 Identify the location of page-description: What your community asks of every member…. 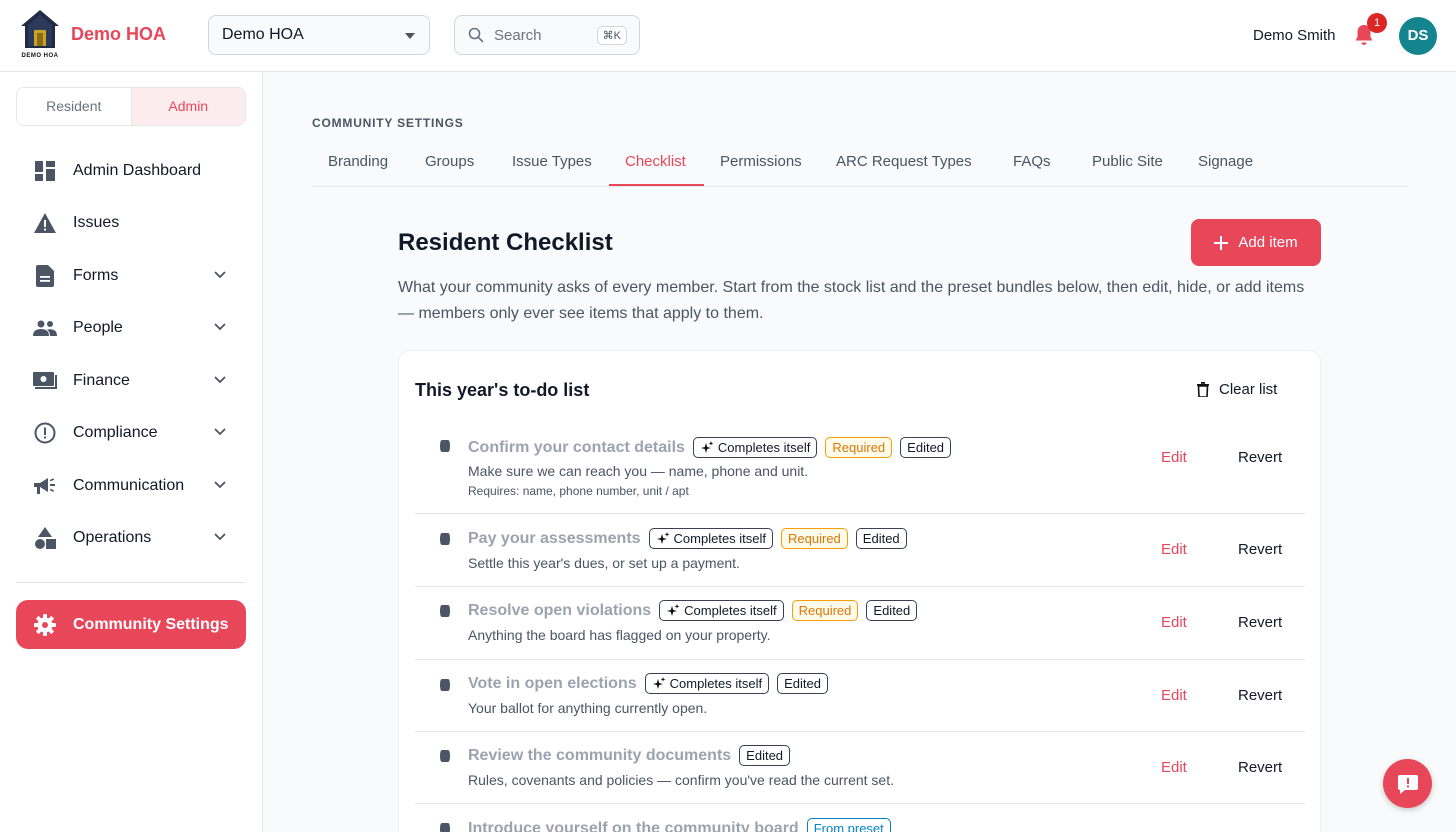
(851, 300).